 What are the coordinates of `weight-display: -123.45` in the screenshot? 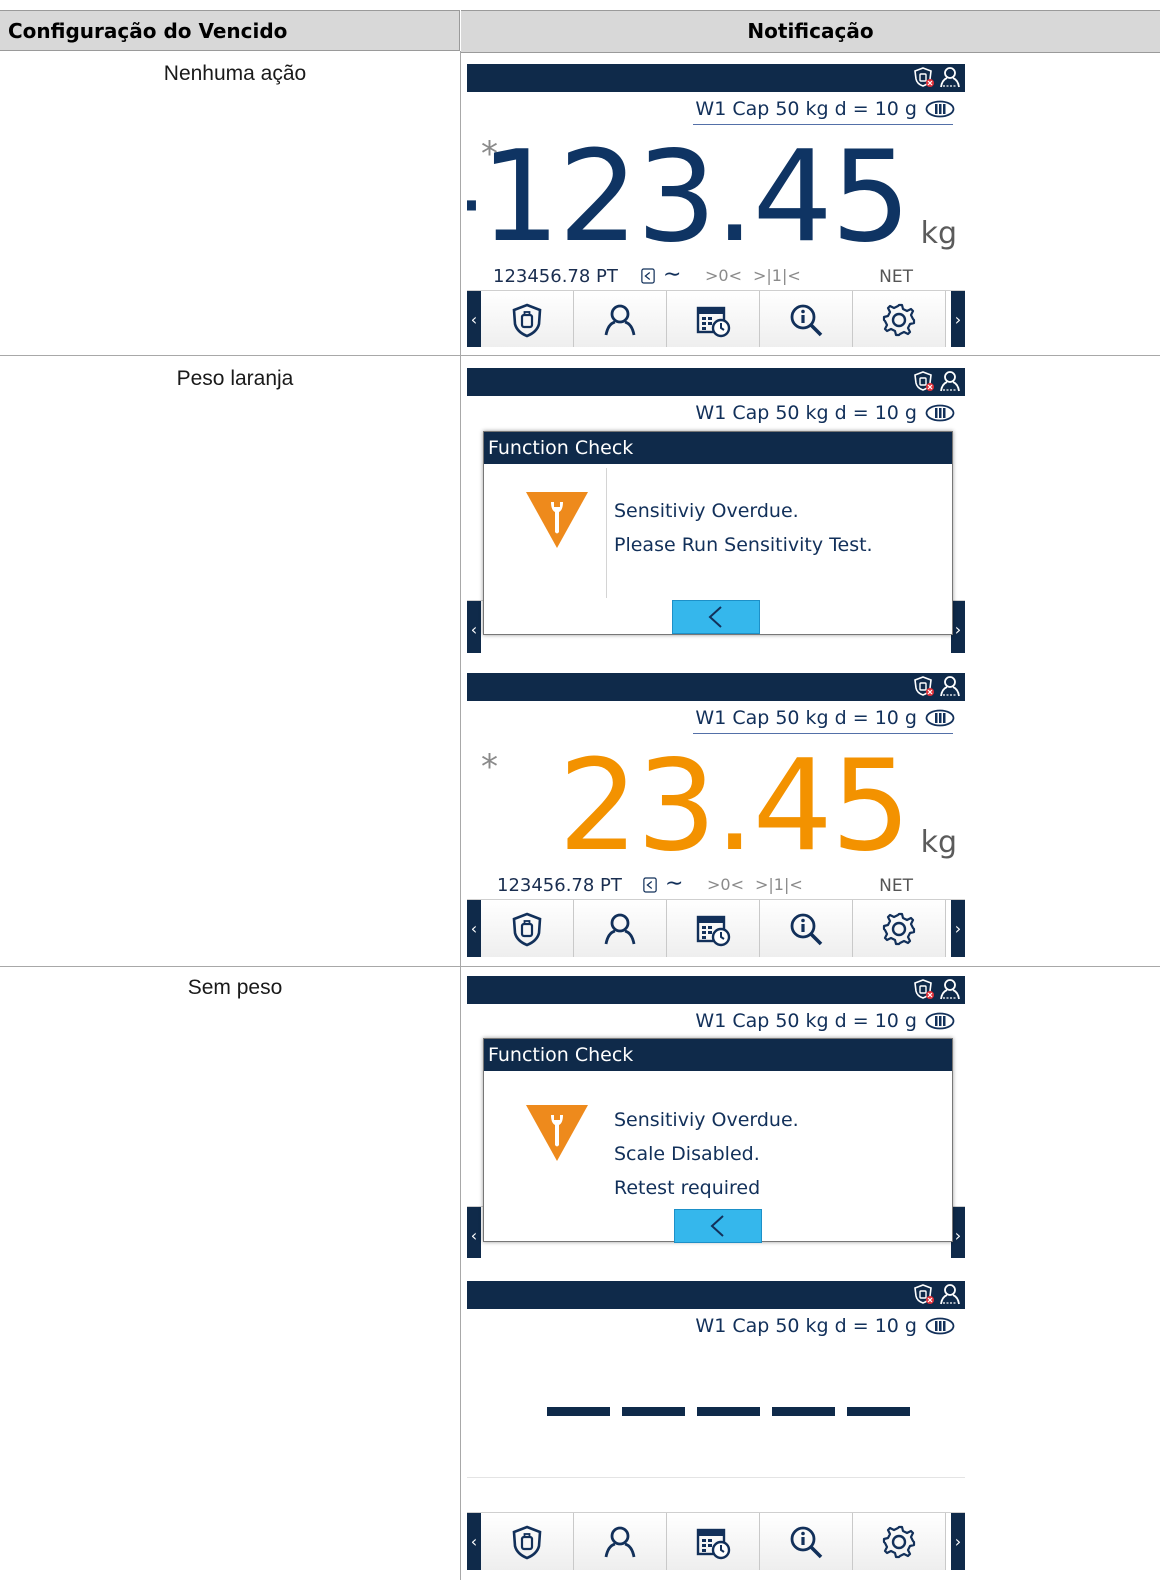 It's located at (689, 196).